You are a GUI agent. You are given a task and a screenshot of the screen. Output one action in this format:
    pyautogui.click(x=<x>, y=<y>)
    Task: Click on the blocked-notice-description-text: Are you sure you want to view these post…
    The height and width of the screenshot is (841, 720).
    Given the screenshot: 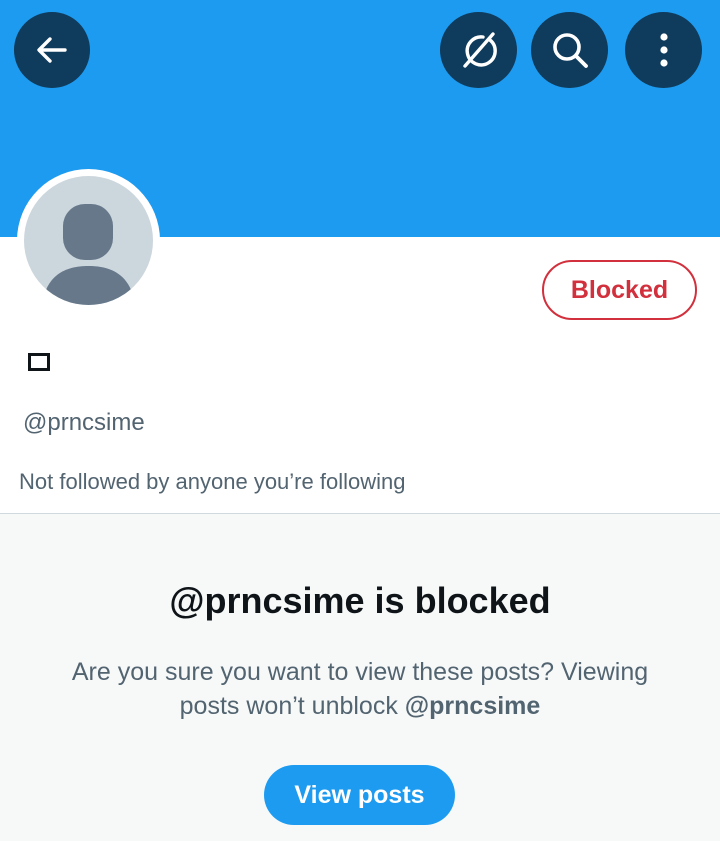 What is the action you would take?
    pyautogui.click(x=360, y=689)
    